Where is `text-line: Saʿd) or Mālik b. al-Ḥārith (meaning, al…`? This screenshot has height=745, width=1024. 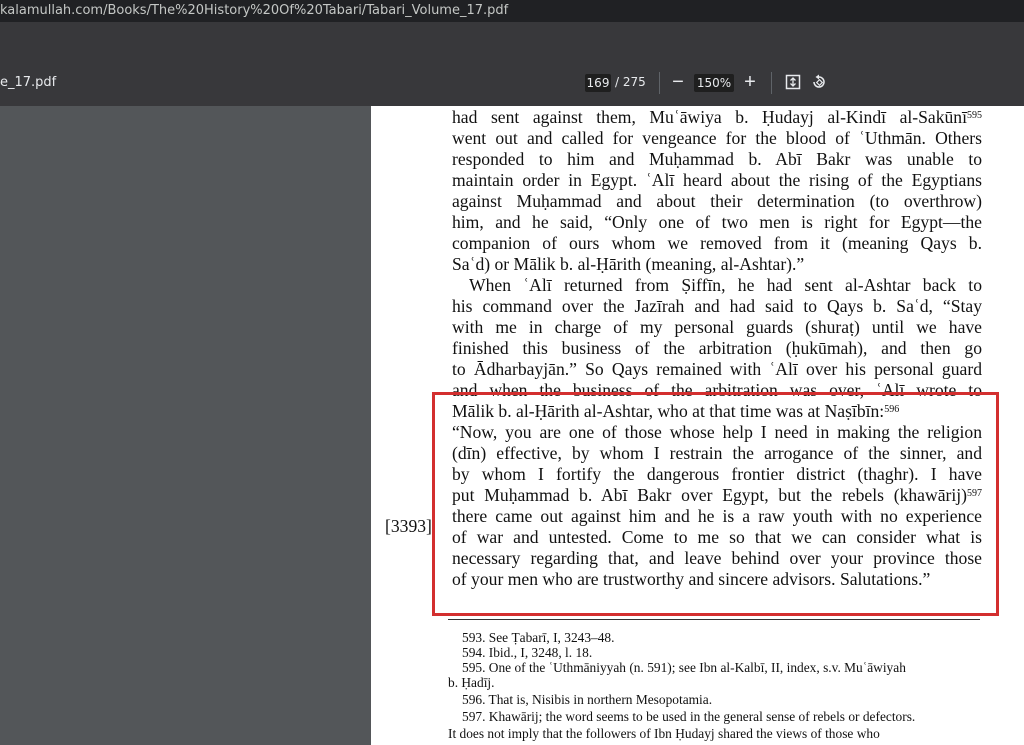
text-line: Saʿd) or Mālik b. al-Ḥārith (meaning, al… is located at coordinates (628, 264).